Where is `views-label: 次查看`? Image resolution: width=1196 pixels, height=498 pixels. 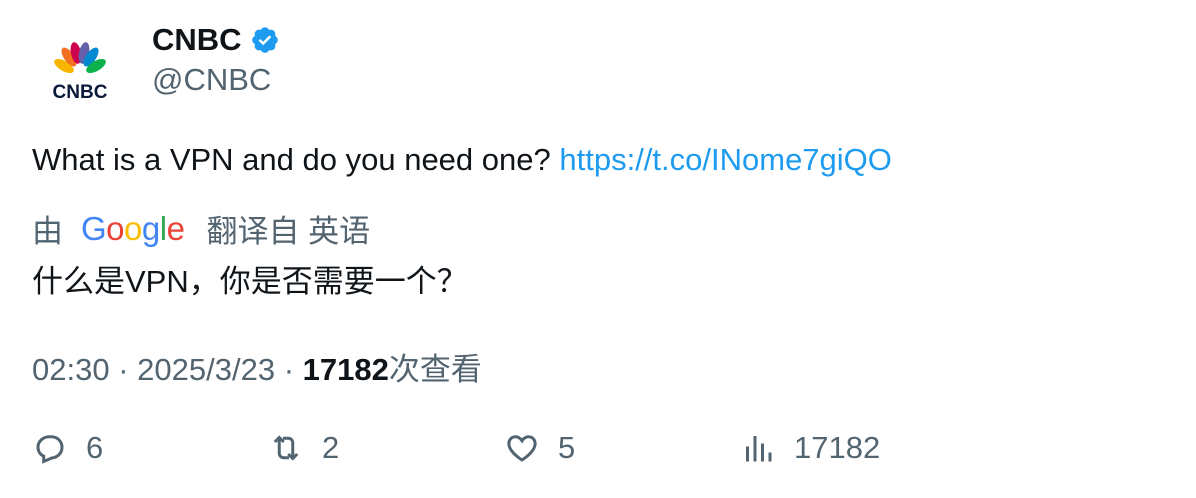 views-label: 次查看 is located at coordinates (435, 369).